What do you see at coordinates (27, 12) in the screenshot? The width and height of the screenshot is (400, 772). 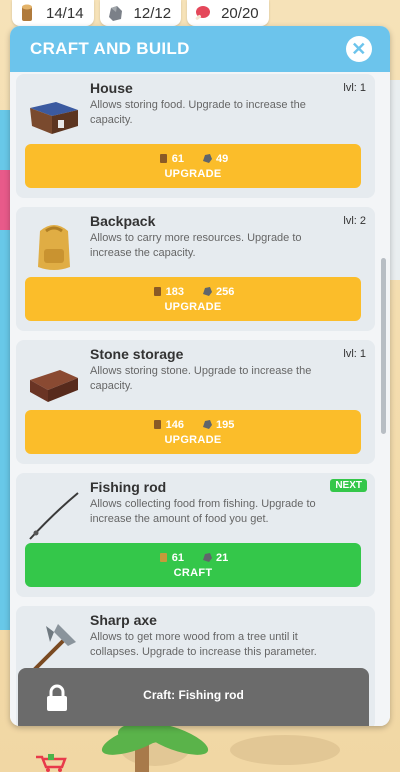 I see `wood-log-icon` at bounding box center [27, 12].